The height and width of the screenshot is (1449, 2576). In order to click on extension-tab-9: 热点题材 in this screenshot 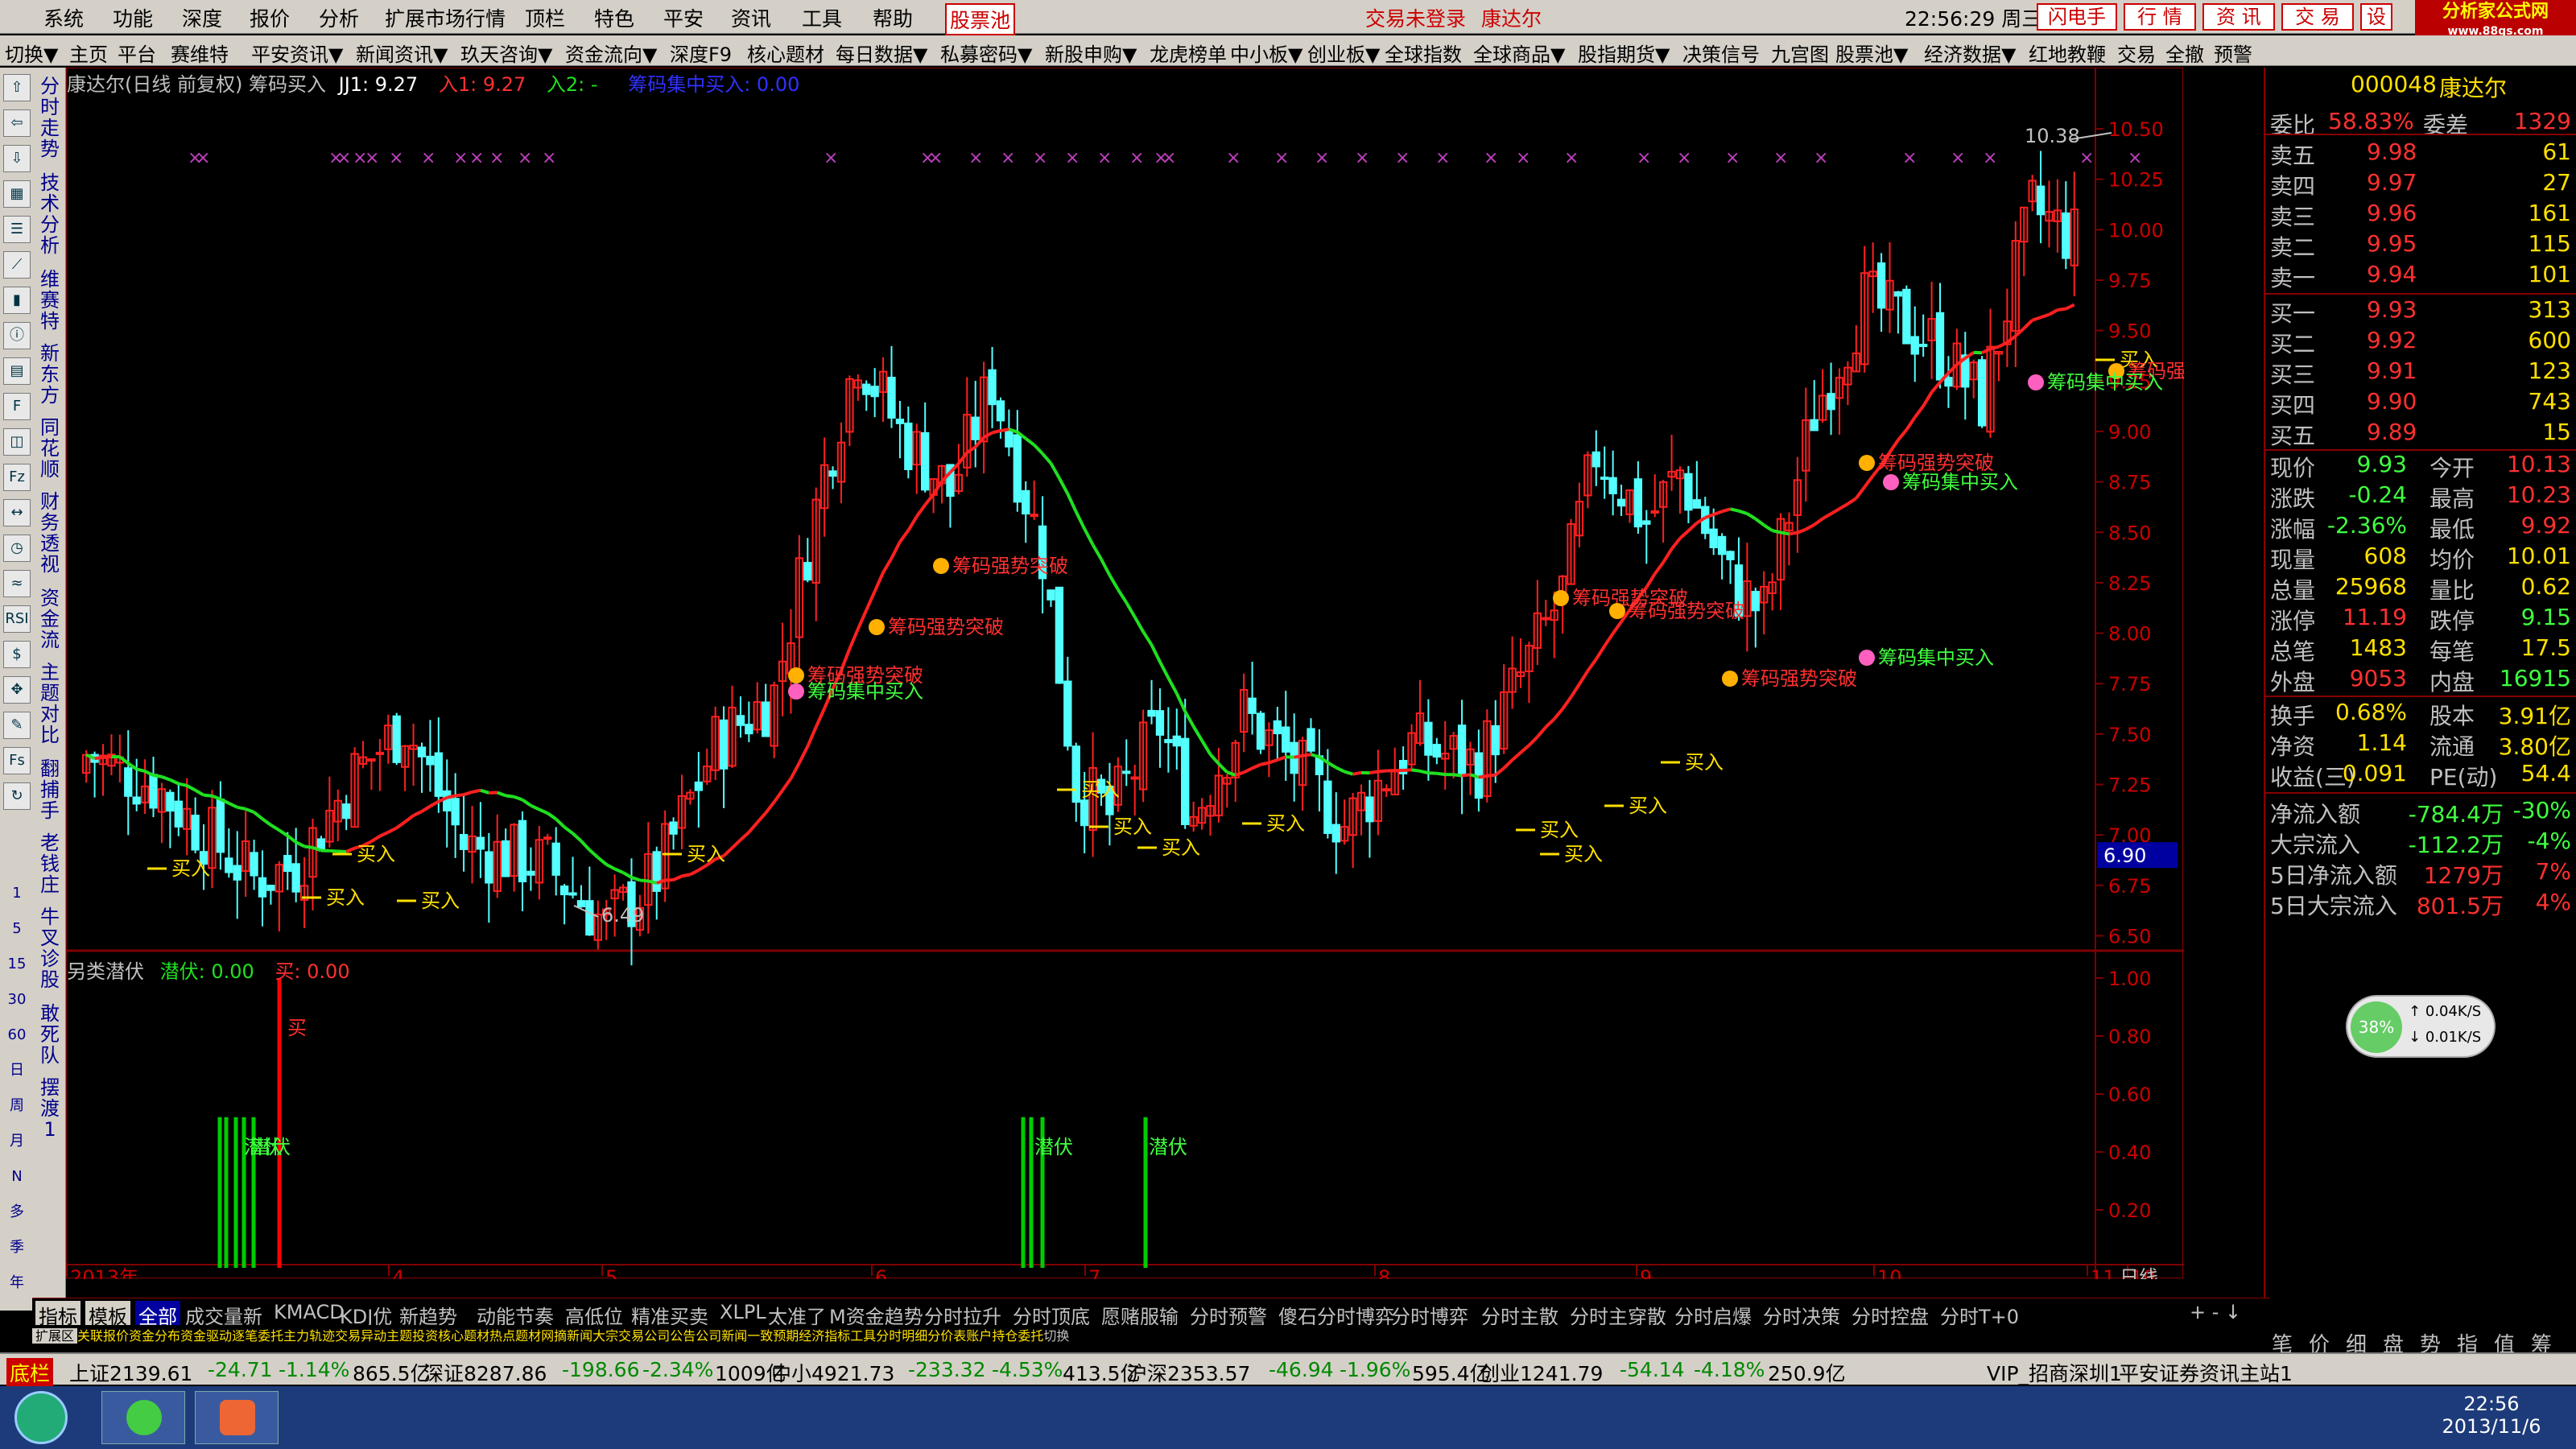, I will do `click(515, 1336)`.